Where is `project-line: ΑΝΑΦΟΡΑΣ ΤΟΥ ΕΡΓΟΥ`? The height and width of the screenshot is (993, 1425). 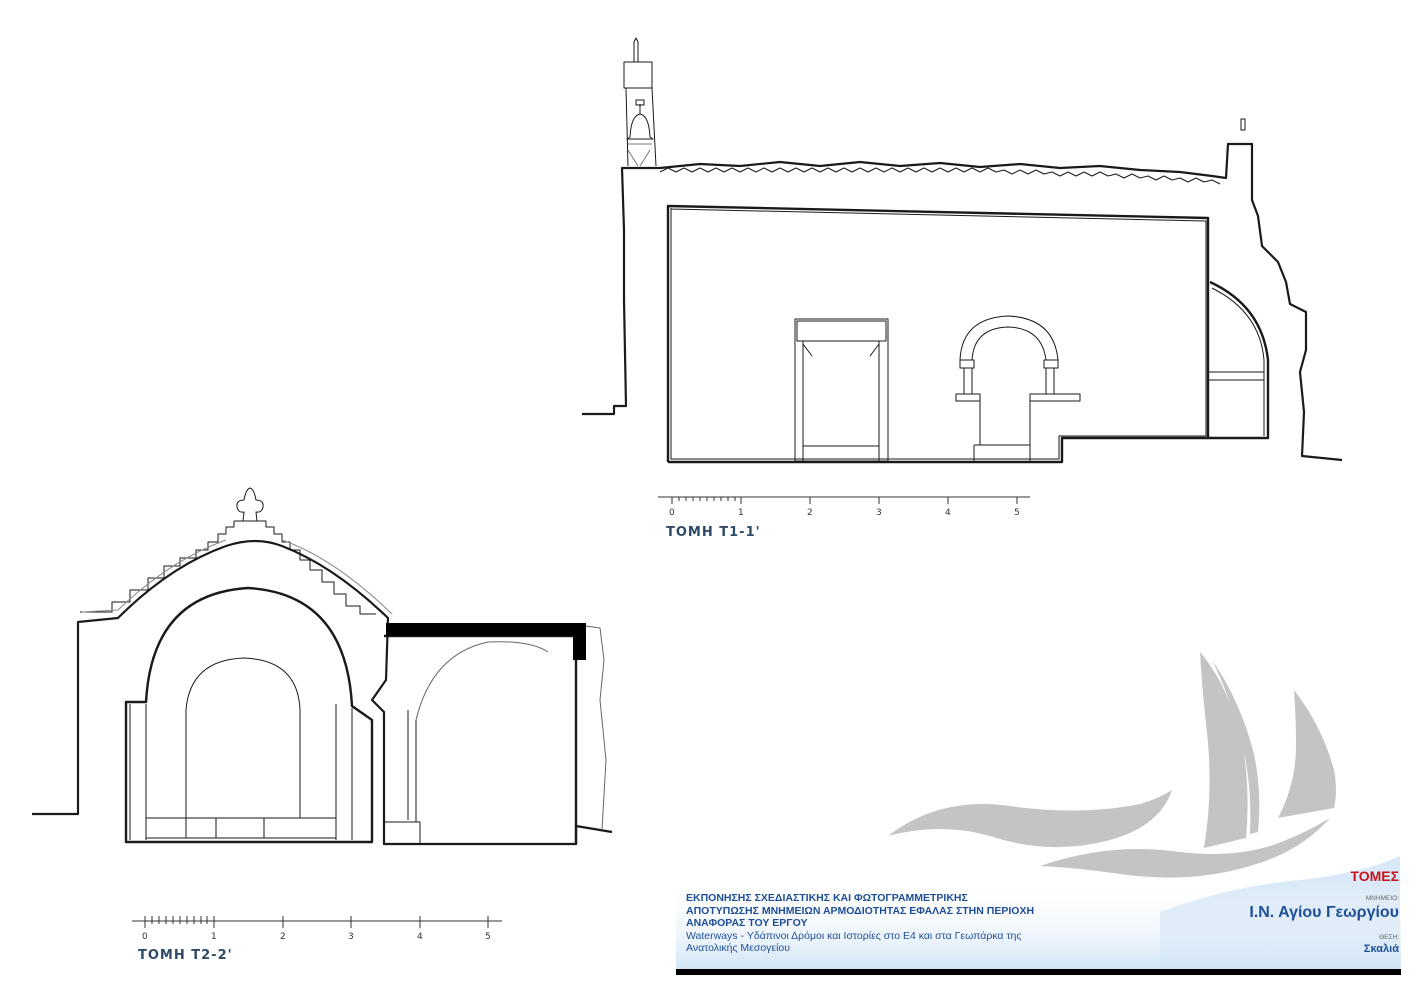
project-line: ΑΝΑΦΟΡΑΣ ΤΟΥ ΕΡΓΟΥ is located at coordinates (747, 923).